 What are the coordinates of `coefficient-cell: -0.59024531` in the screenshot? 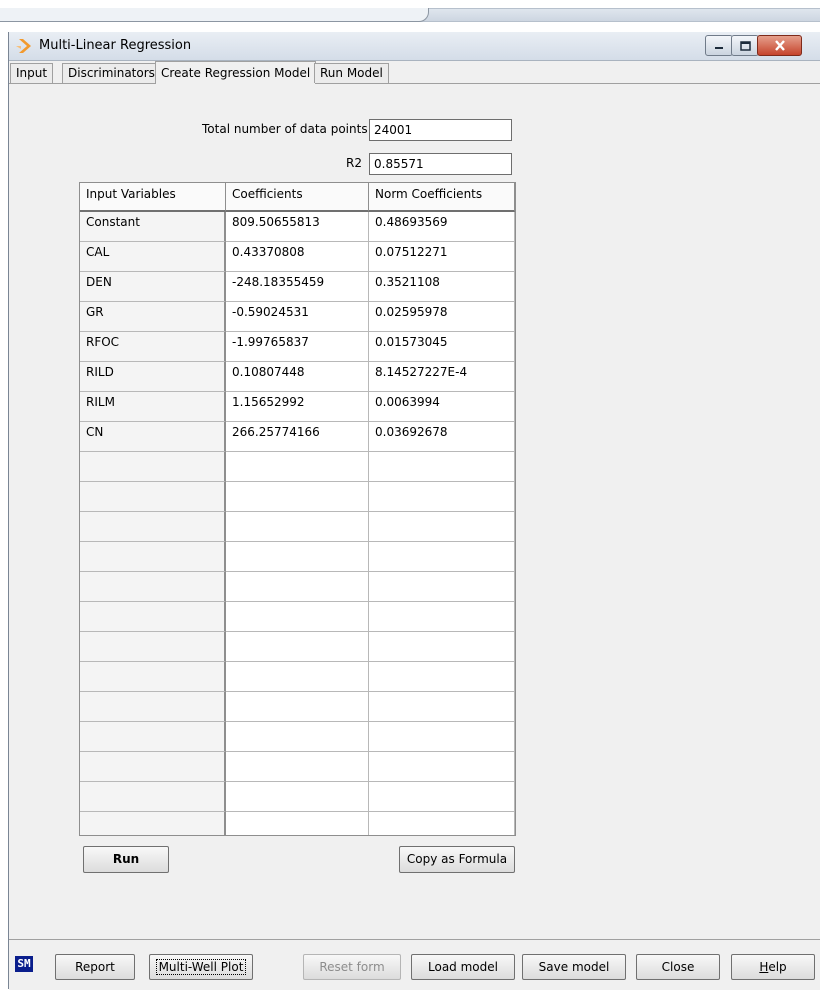 It's located at (297, 317).